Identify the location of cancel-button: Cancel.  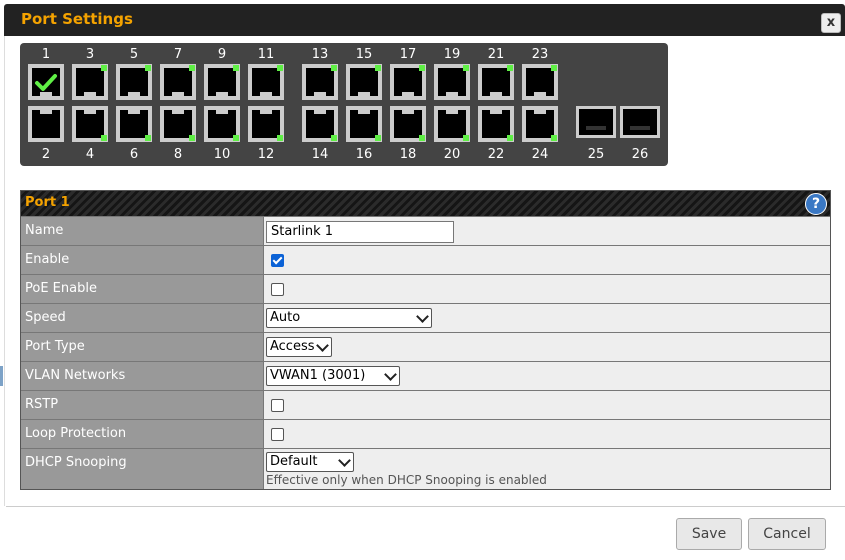
(787, 534).